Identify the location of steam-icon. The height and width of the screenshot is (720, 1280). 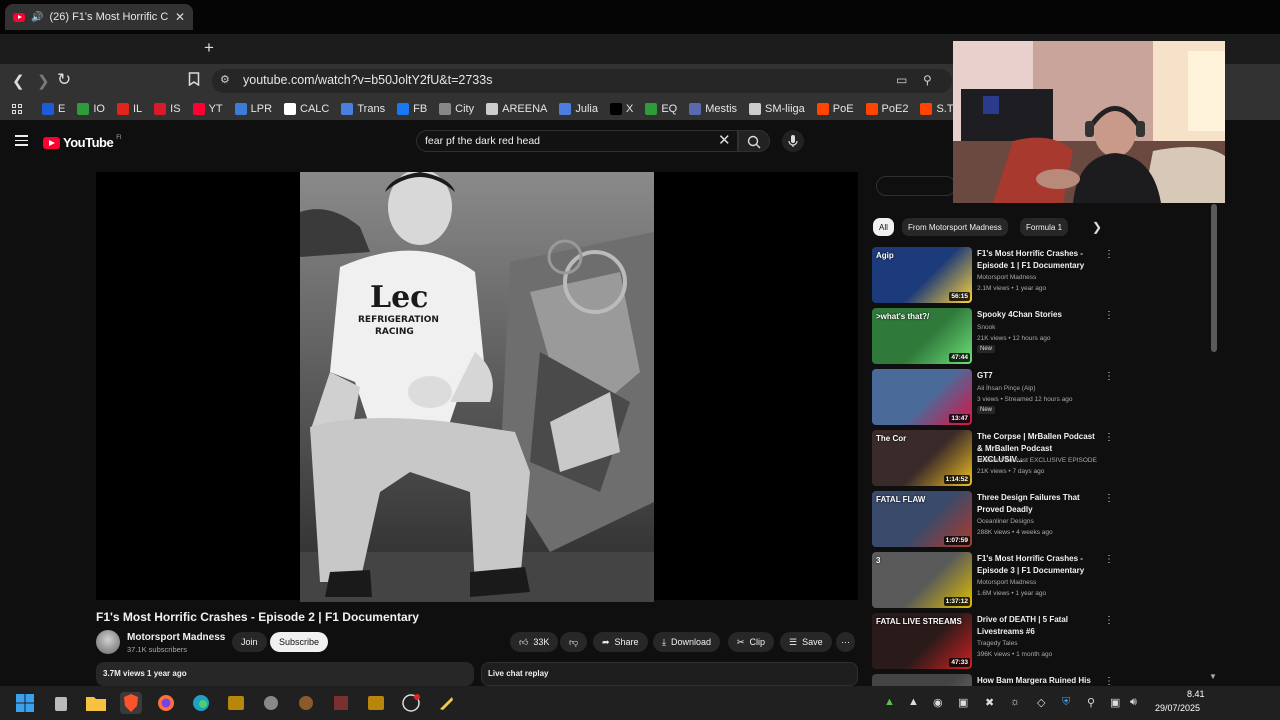
(411, 703).